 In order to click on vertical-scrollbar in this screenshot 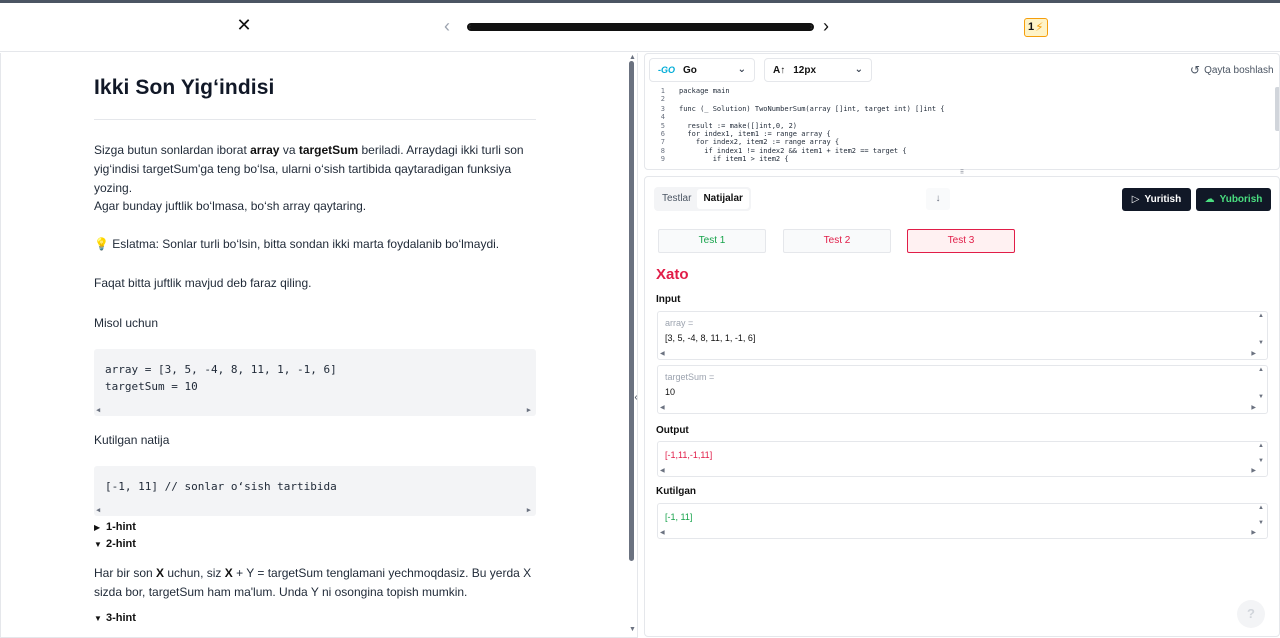, I will do `click(631, 311)`.